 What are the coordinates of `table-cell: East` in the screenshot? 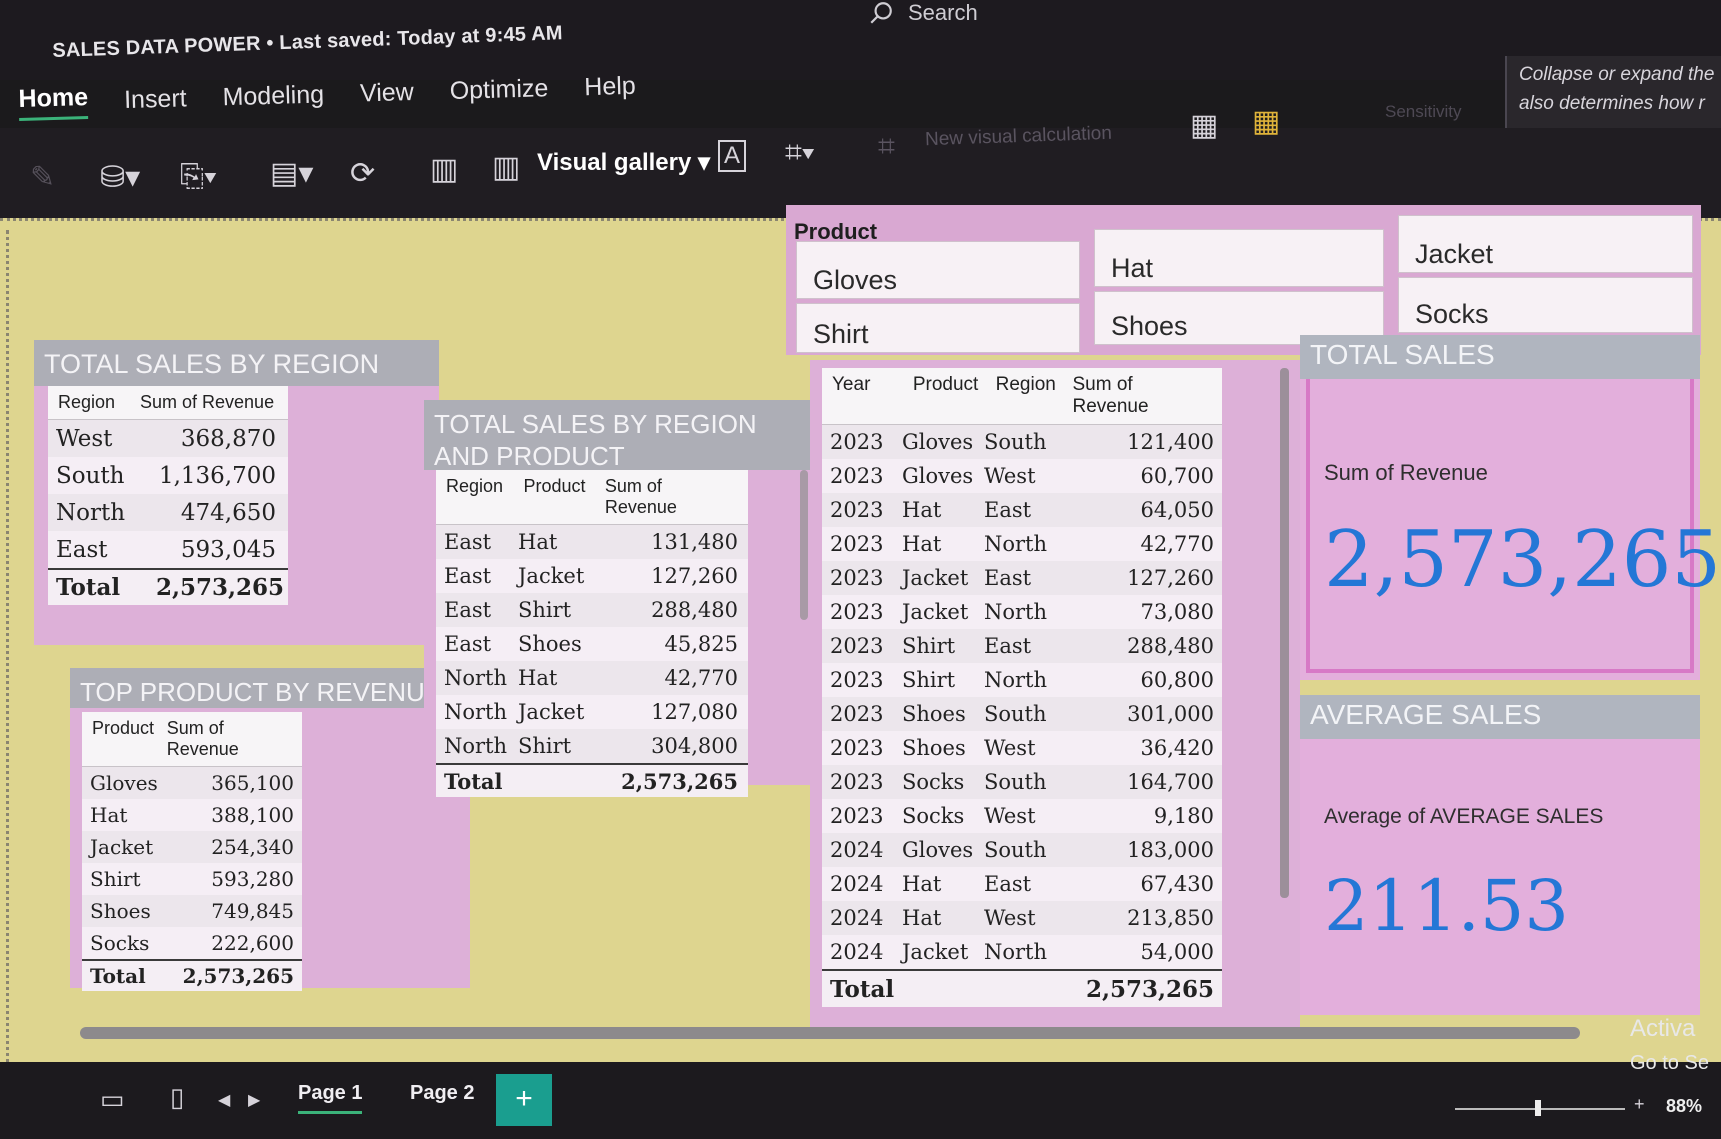 It's located at (468, 576).